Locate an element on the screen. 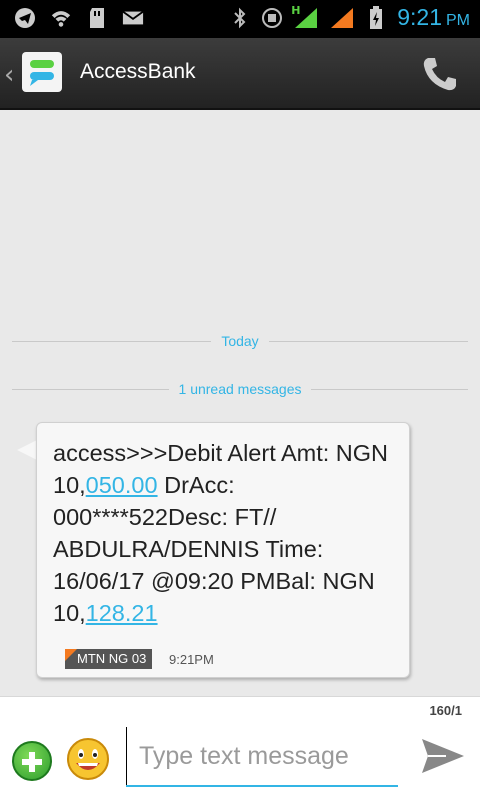 Image resolution: width=480 pixels, height=800 pixels. contact-title: AccessBank is located at coordinates (138, 71).